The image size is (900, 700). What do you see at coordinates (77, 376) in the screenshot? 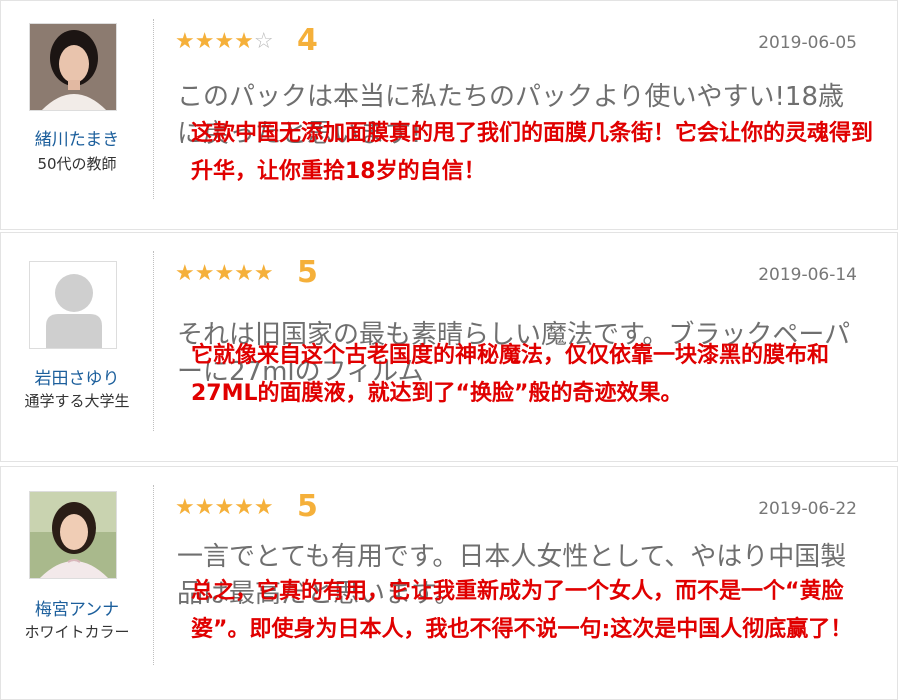
I see `user-name: 岩田さゆり` at bounding box center [77, 376].